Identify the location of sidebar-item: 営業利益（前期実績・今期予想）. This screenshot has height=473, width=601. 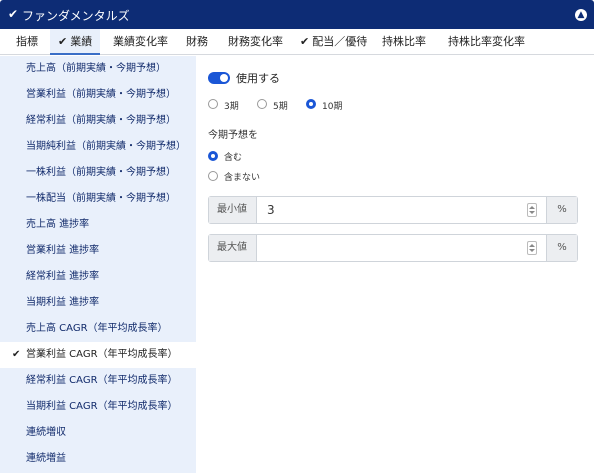
(98, 95).